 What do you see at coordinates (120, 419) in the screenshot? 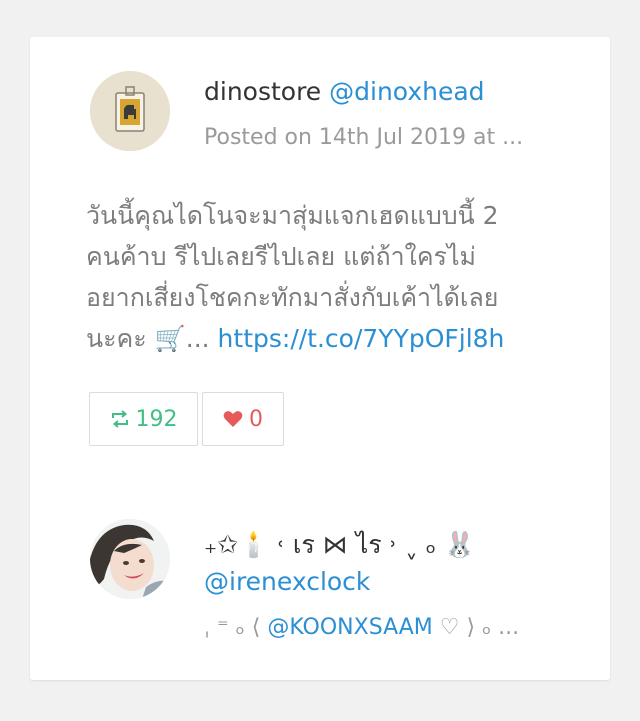
I see `retweet-icon` at bounding box center [120, 419].